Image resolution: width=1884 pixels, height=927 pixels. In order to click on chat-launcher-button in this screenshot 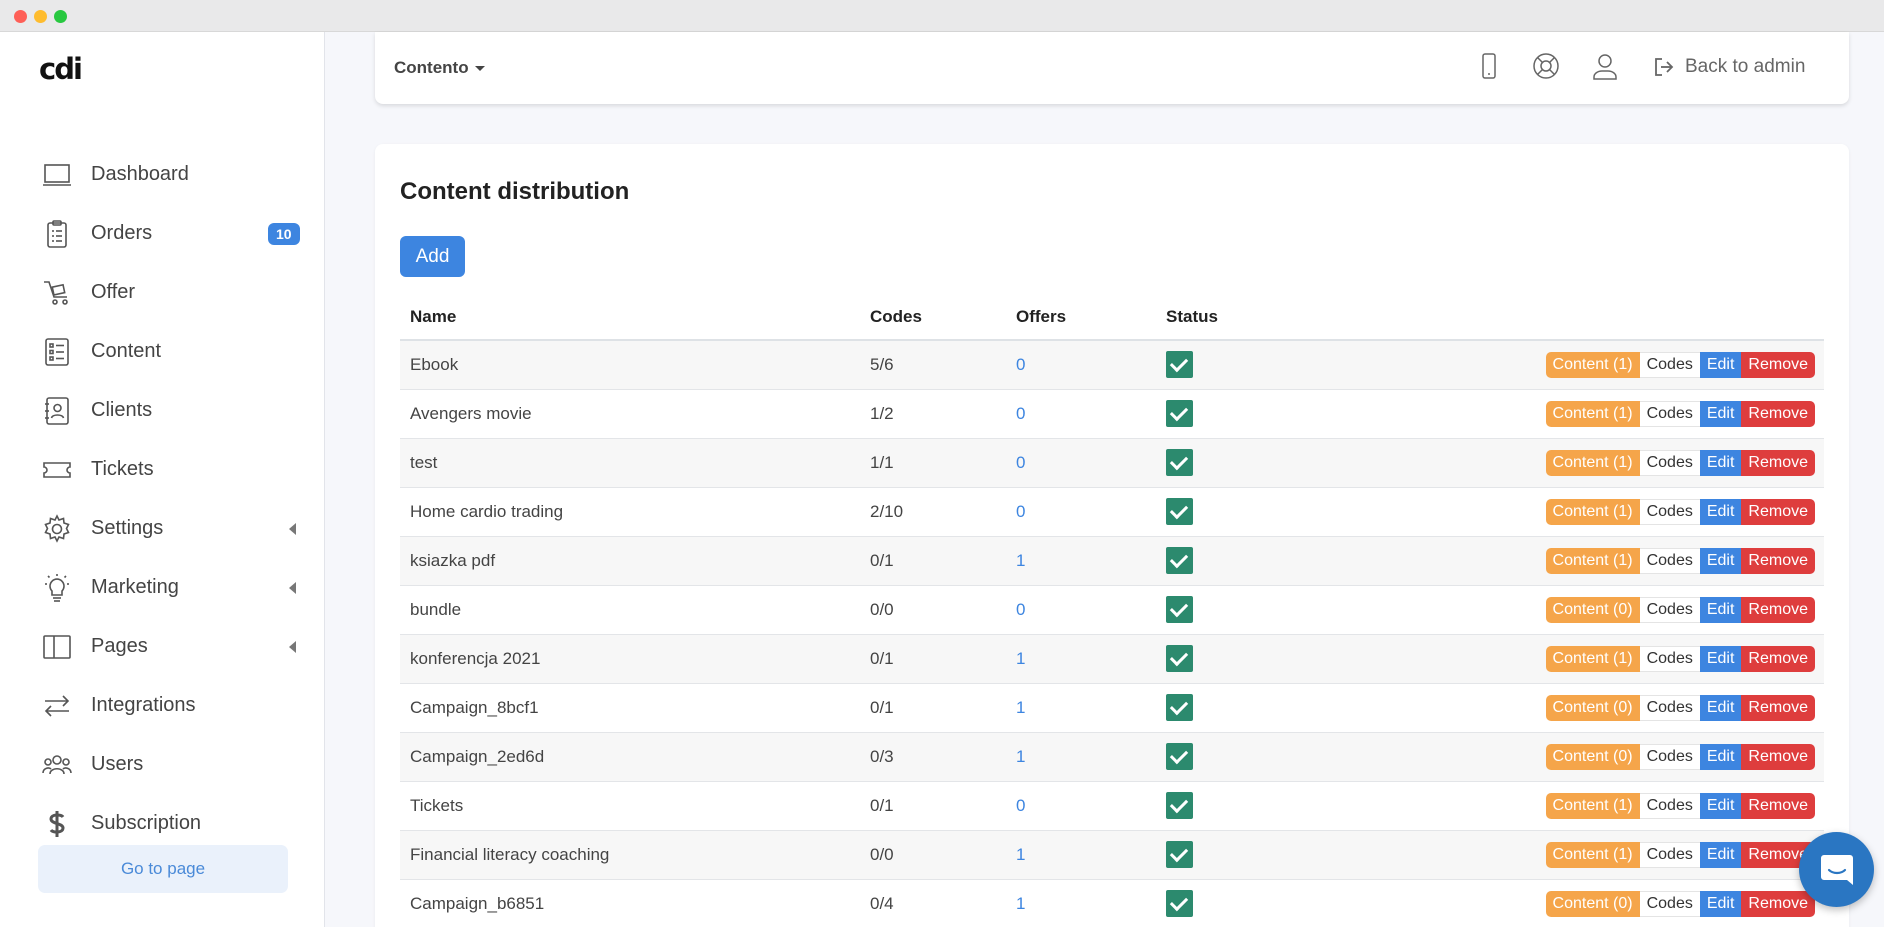, I will do `click(1836, 869)`.